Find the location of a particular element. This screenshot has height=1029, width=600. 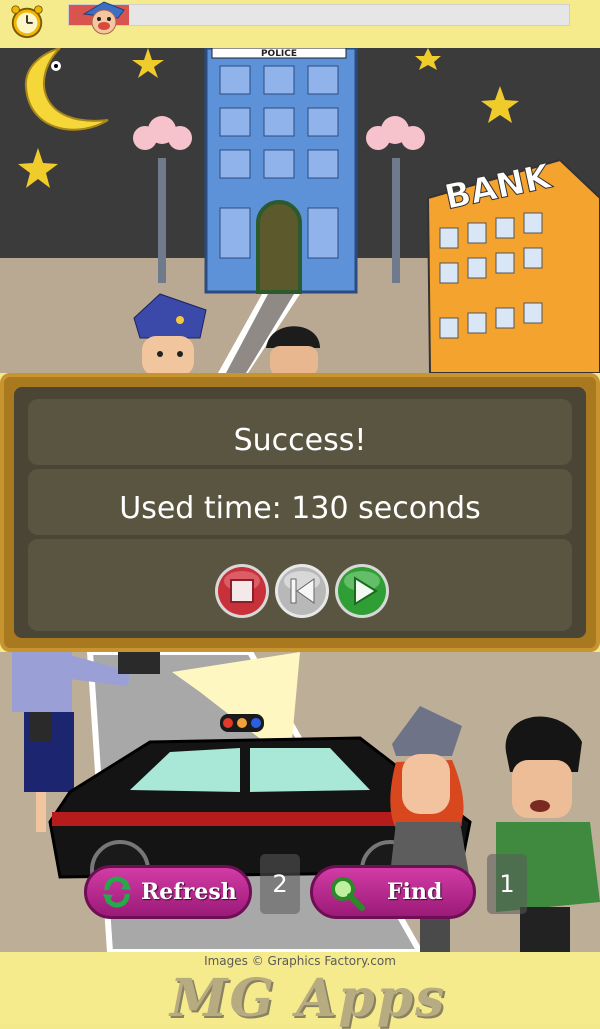

find-label: Find is located at coordinates (415, 892).